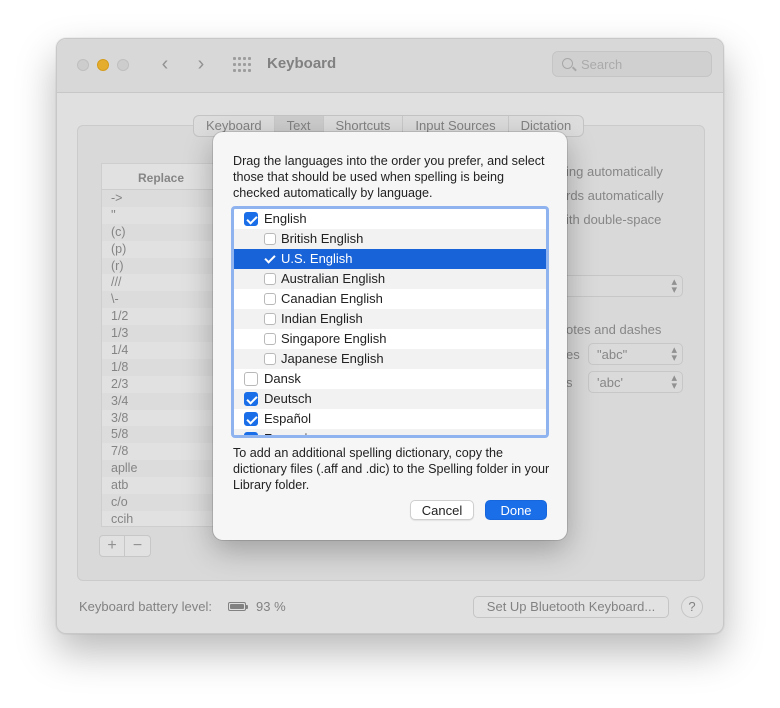  I want to click on option-add-period: ith double-space, so click(613, 219).